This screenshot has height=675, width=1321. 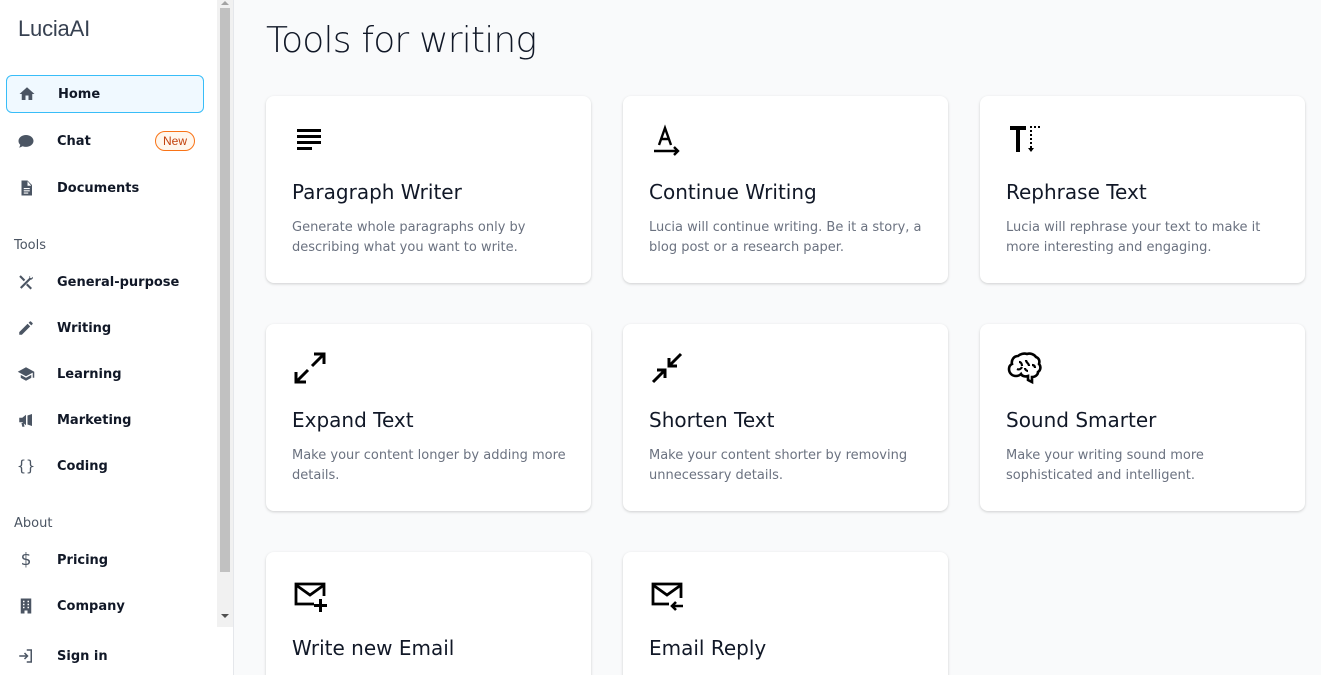 What do you see at coordinates (669, 142) in the screenshot?
I see `text-continue-icon` at bounding box center [669, 142].